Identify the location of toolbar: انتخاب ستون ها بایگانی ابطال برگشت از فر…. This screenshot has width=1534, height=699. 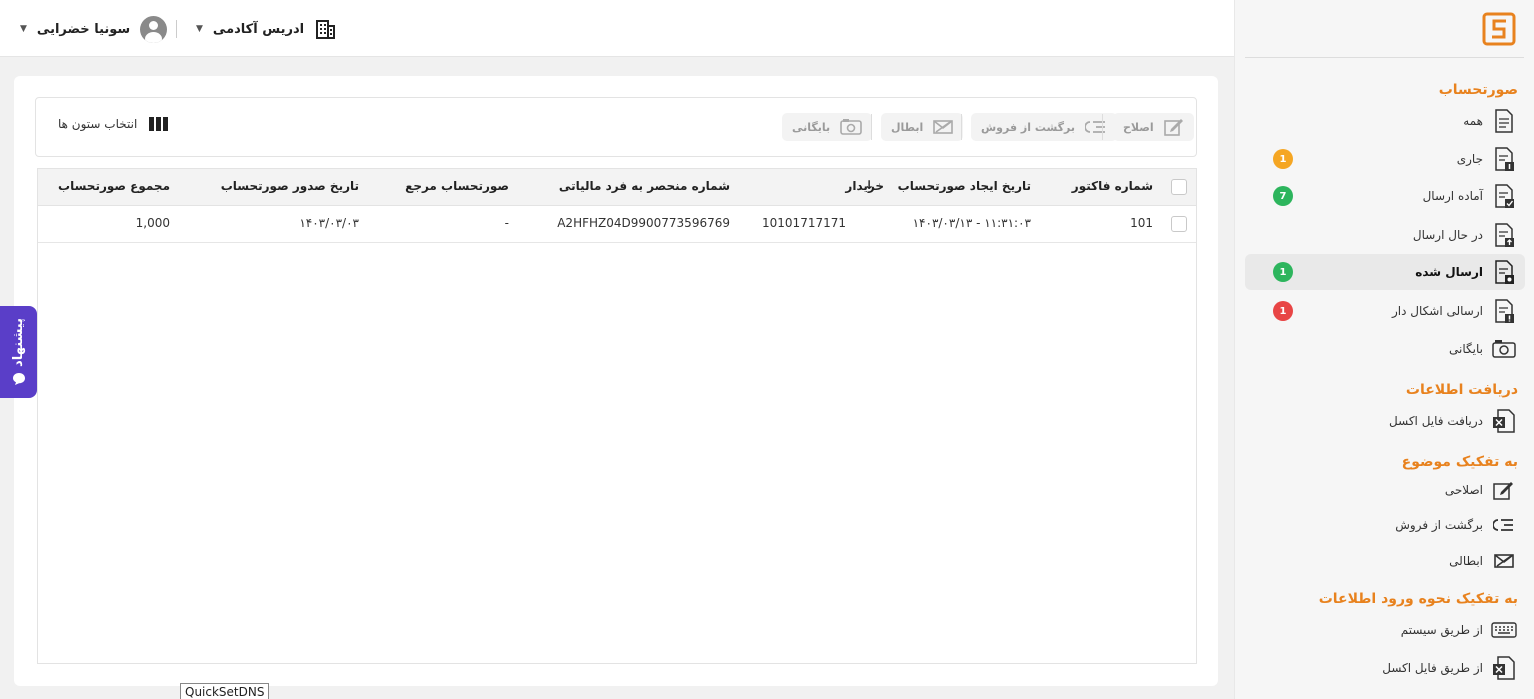
(616, 127).